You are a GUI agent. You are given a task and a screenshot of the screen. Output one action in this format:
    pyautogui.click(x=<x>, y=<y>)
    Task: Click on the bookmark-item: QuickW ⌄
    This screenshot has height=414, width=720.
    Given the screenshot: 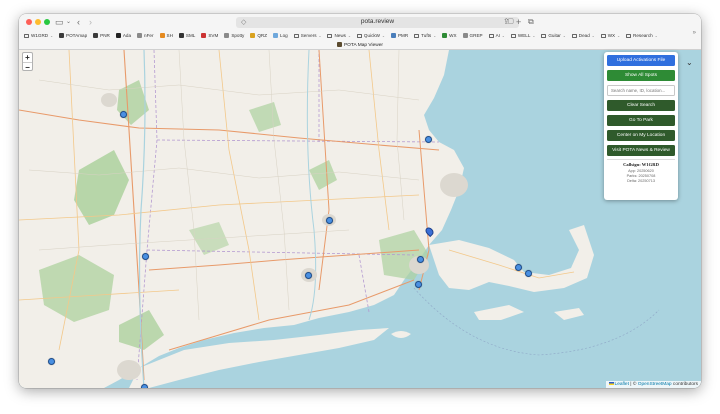 What is the action you would take?
    pyautogui.click(x=370, y=35)
    